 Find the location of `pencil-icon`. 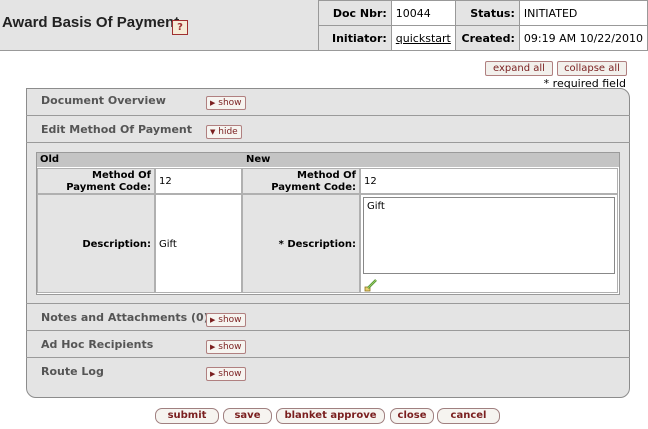

pencil-icon is located at coordinates (371, 285).